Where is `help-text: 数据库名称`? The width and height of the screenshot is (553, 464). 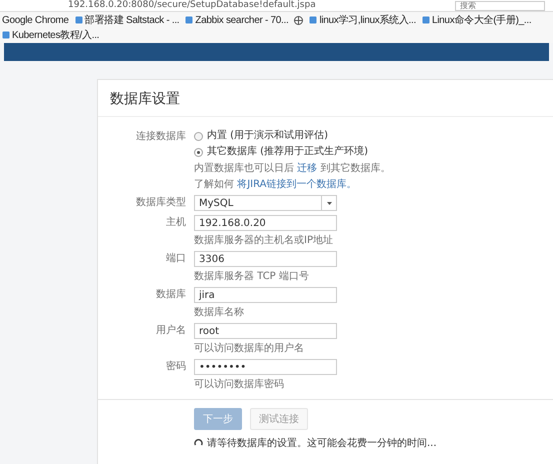
help-text: 数据库名称 is located at coordinates (219, 312).